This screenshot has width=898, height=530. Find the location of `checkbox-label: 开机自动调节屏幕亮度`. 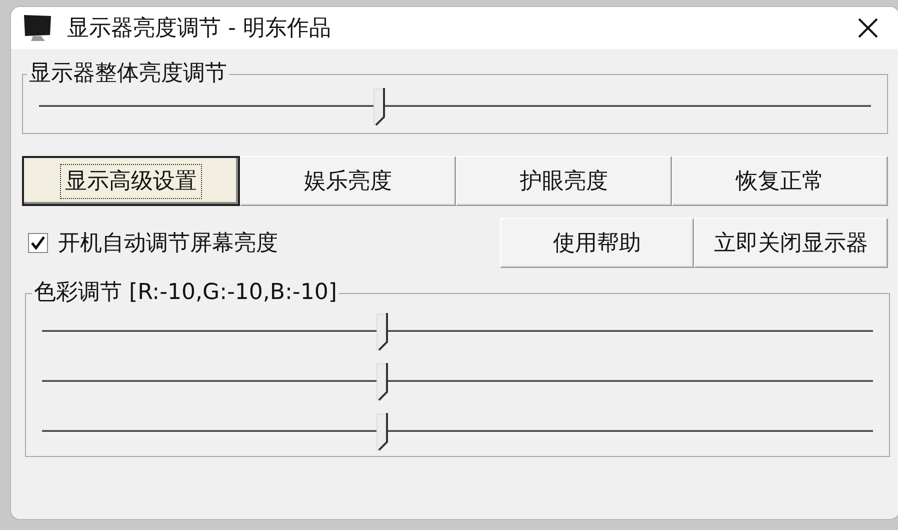

checkbox-label: 开机自动调节屏幕亮度 is located at coordinates (168, 244).